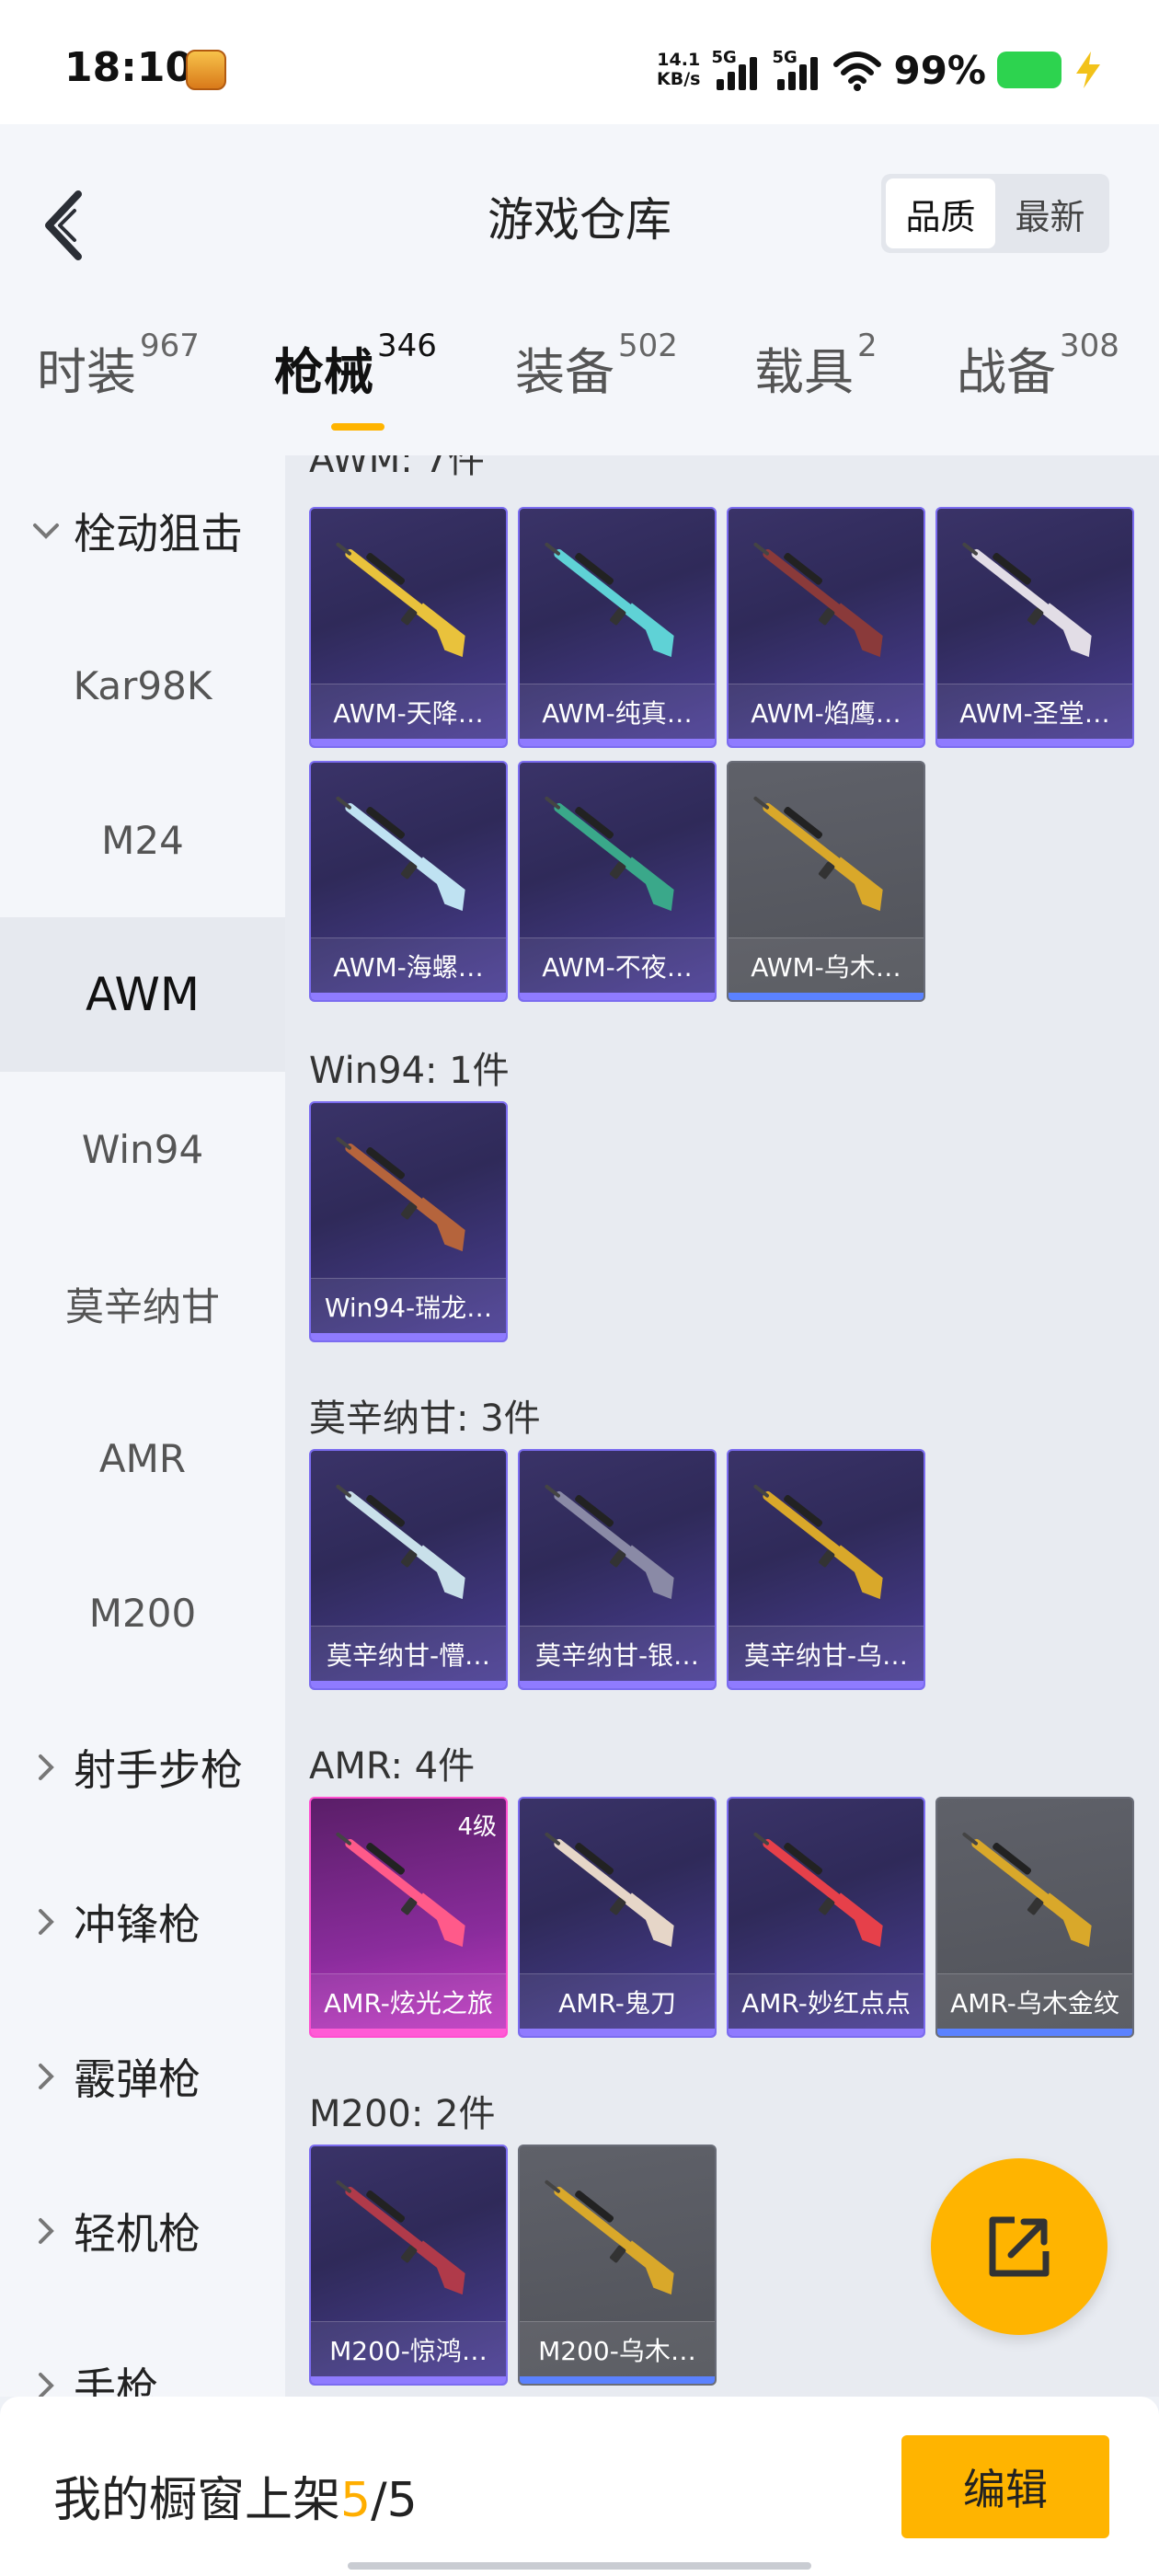 Image resolution: width=1159 pixels, height=2576 pixels. What do you see at coordinates (1034, 1917) in the screenshot?
I see `item-card: AMR-乌木金纹` at bounding box center [1034, 1917].